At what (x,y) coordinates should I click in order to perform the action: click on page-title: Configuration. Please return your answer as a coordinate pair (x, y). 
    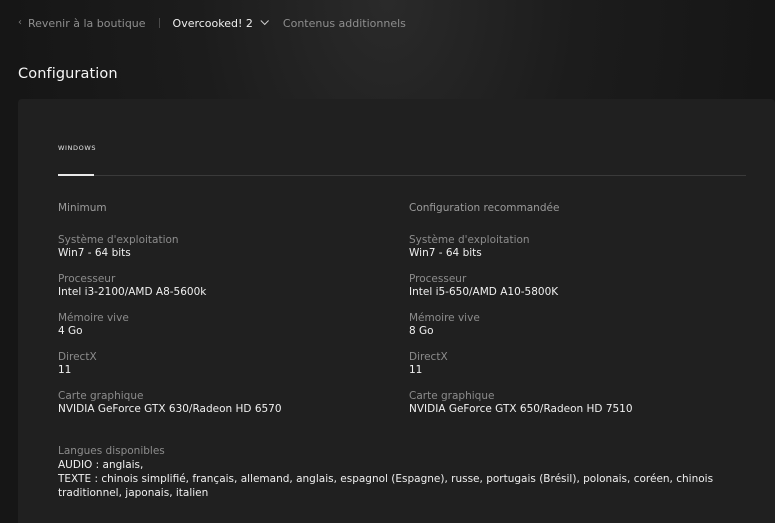
    Looking at the image, I should click on (68, 74).